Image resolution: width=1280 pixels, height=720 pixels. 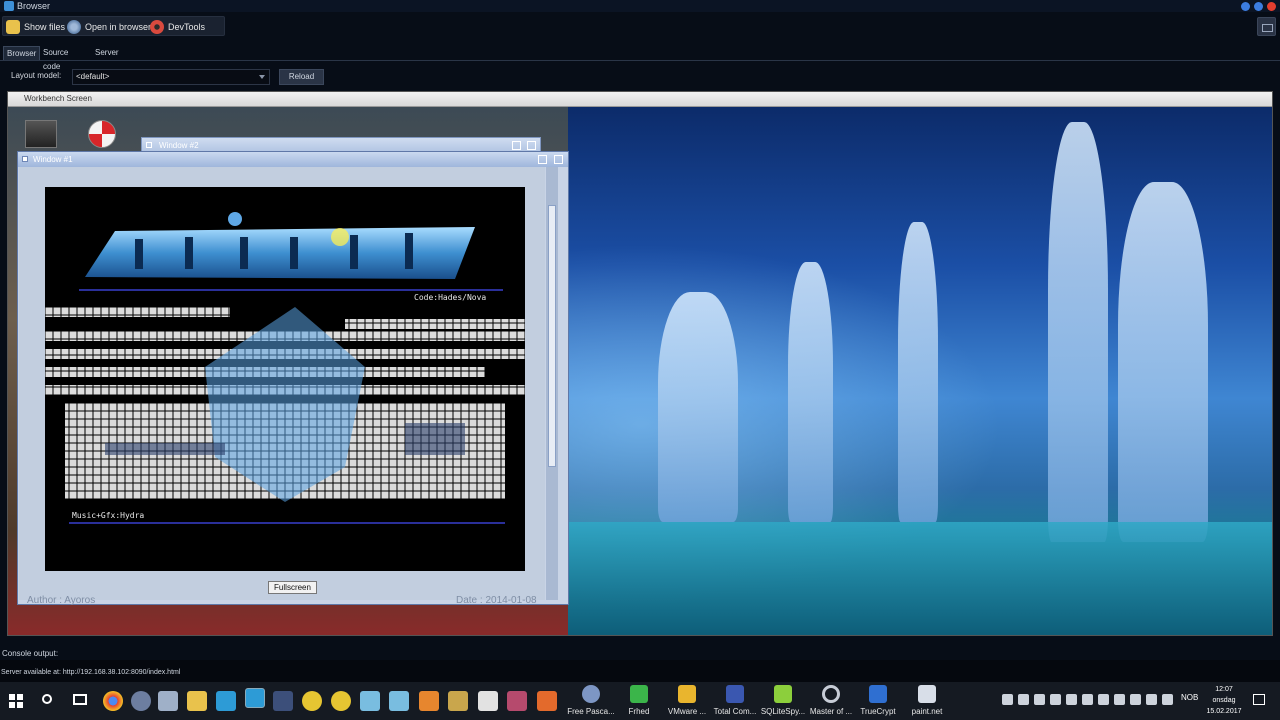 What do you see at coordinates (1258, 6) in the screenshot?
I see `maximize-button` at bounding box center [1258, 6].